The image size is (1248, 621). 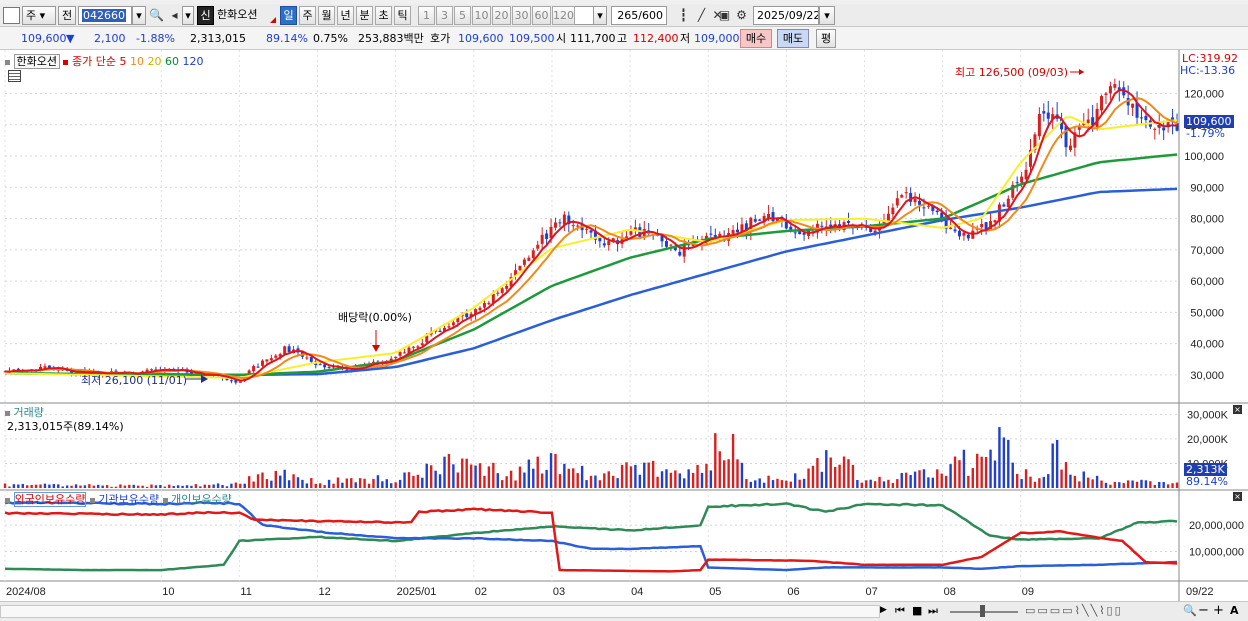 I want to click on dividend-annotation: 배당락(0.00%), so click(x=375, y=317).